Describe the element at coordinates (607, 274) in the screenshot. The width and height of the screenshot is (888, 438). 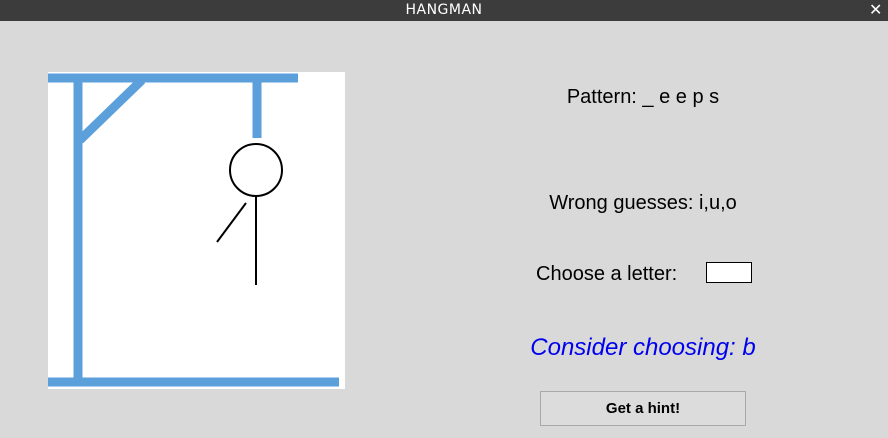
I see `choose-letter-label: Choose a letter:` at that location.